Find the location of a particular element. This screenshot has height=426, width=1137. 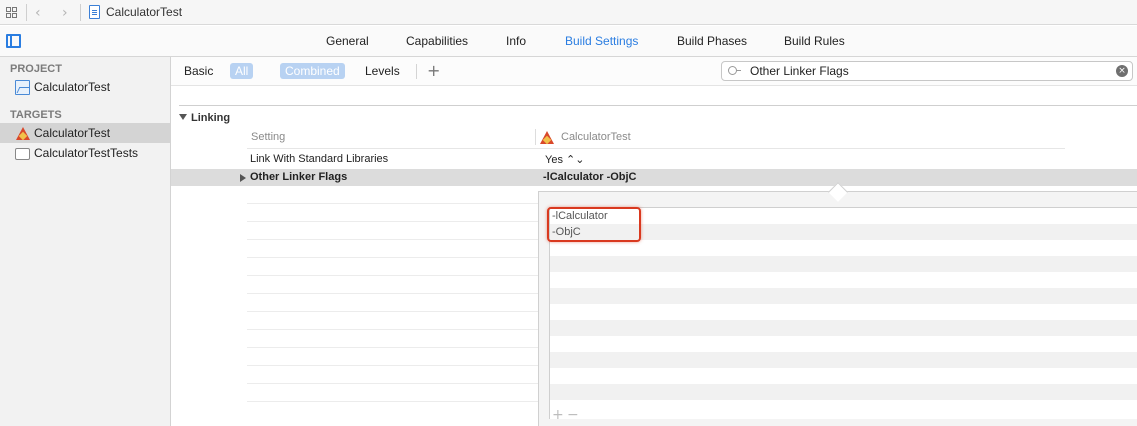

sidebar-item-target-app: CalculatorTest is located at coordinates (85, 133).